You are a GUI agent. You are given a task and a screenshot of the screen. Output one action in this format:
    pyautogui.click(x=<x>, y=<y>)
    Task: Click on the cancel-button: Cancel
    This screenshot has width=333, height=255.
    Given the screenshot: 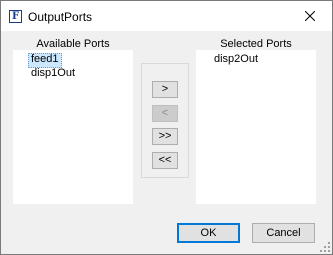 What is the action you would take?
    pyautogui.click(x=283, y=233)
    